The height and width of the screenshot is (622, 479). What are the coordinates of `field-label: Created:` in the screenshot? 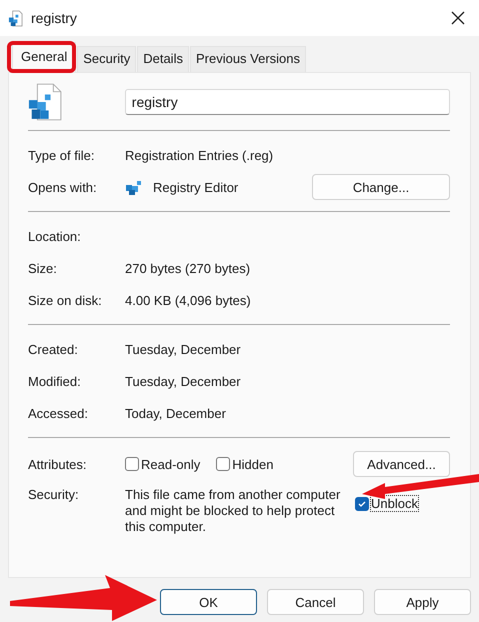 It's located at (53, 349).